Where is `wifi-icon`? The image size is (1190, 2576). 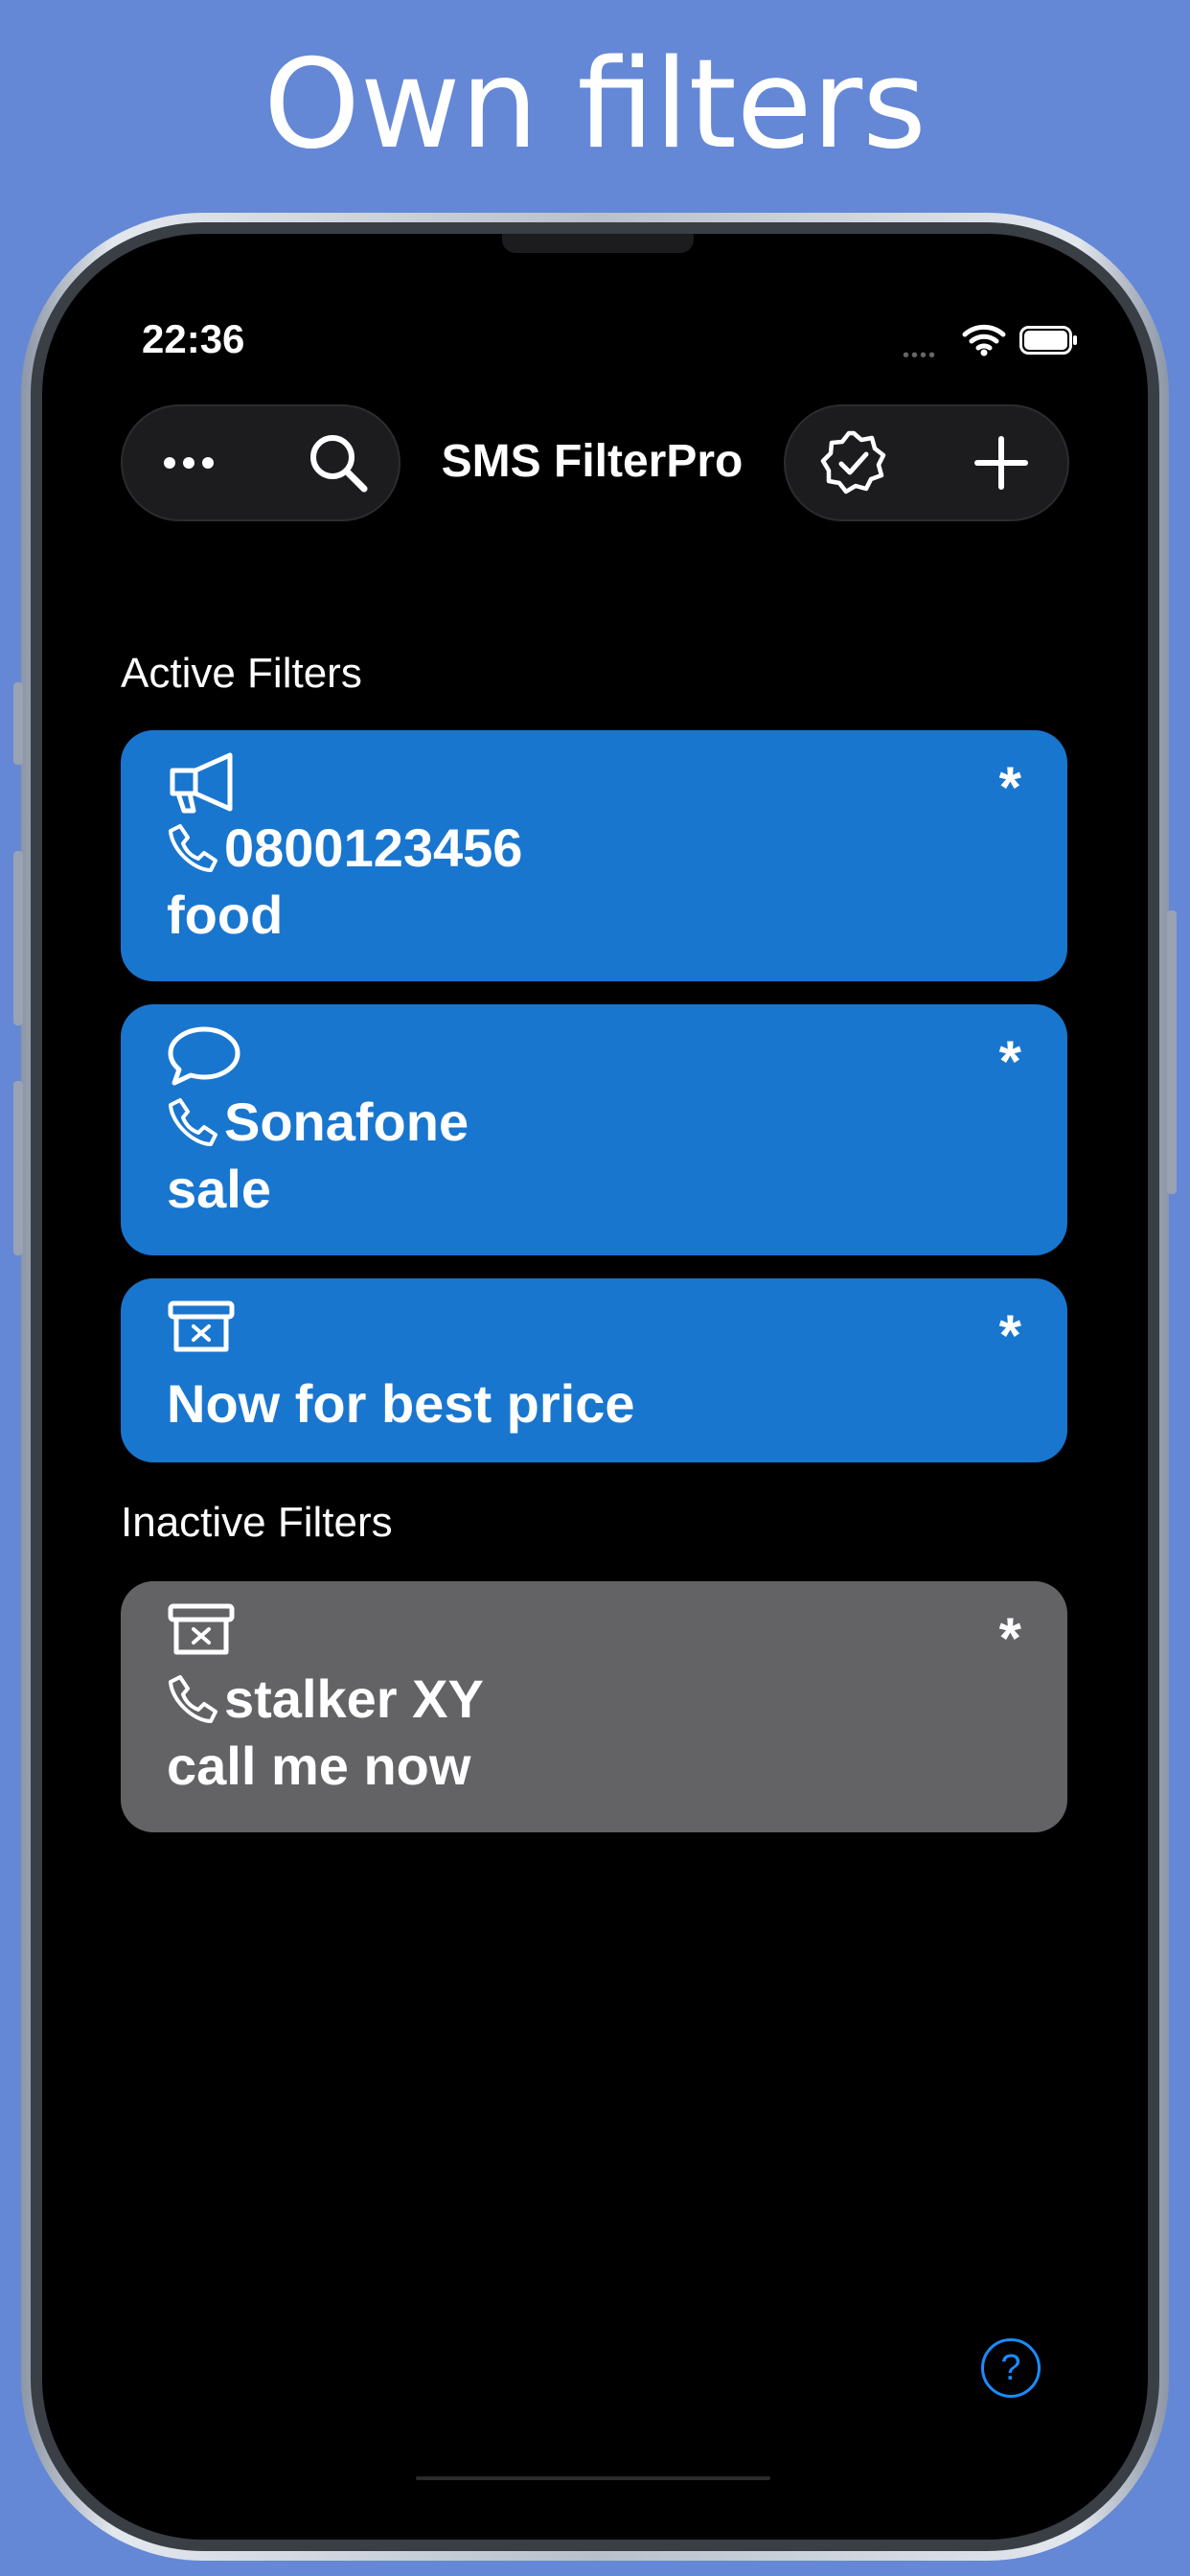 wifi-icon is located at coordinates (984, 342).